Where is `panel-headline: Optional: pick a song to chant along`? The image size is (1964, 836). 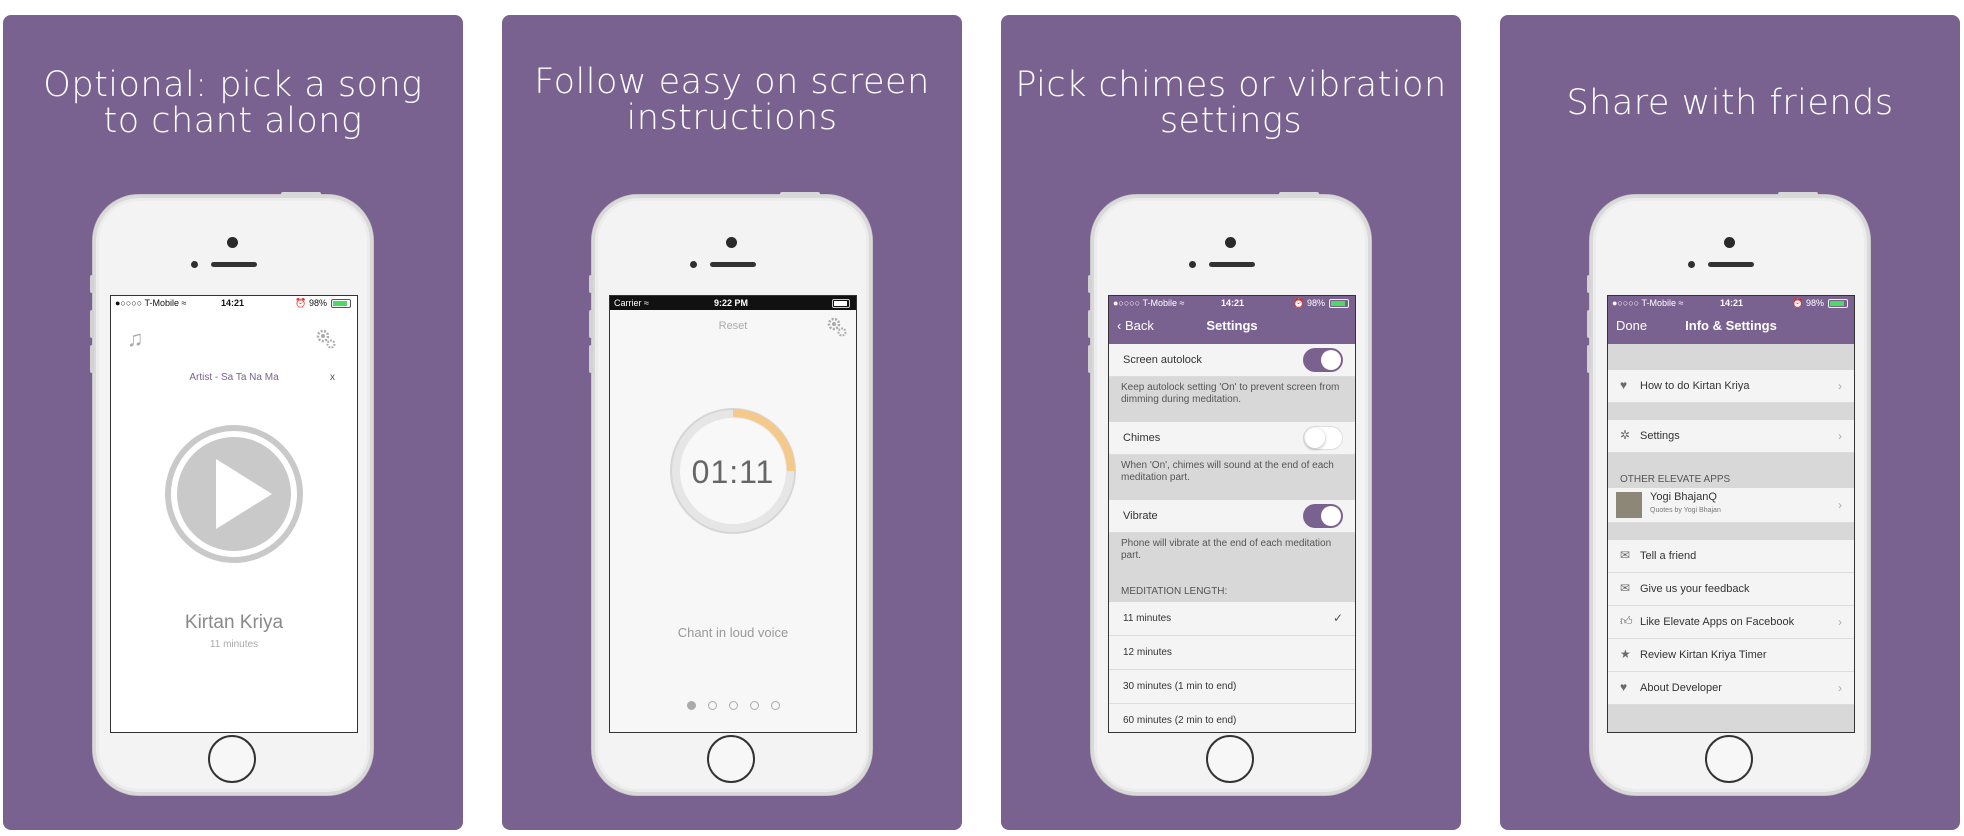
panel-headline: Optional: pick a song to chant along is located at coordinates (233, 103).